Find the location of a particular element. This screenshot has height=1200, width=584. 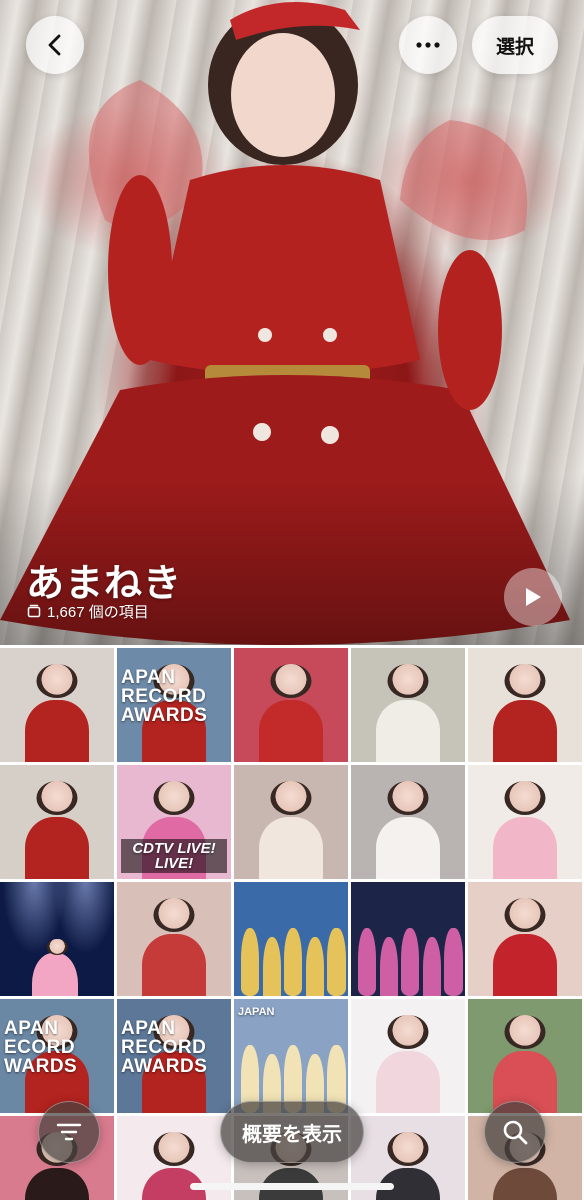

tv-logo-text: CDTV LIVE! LIVE! is located at coordinates (174, 856).